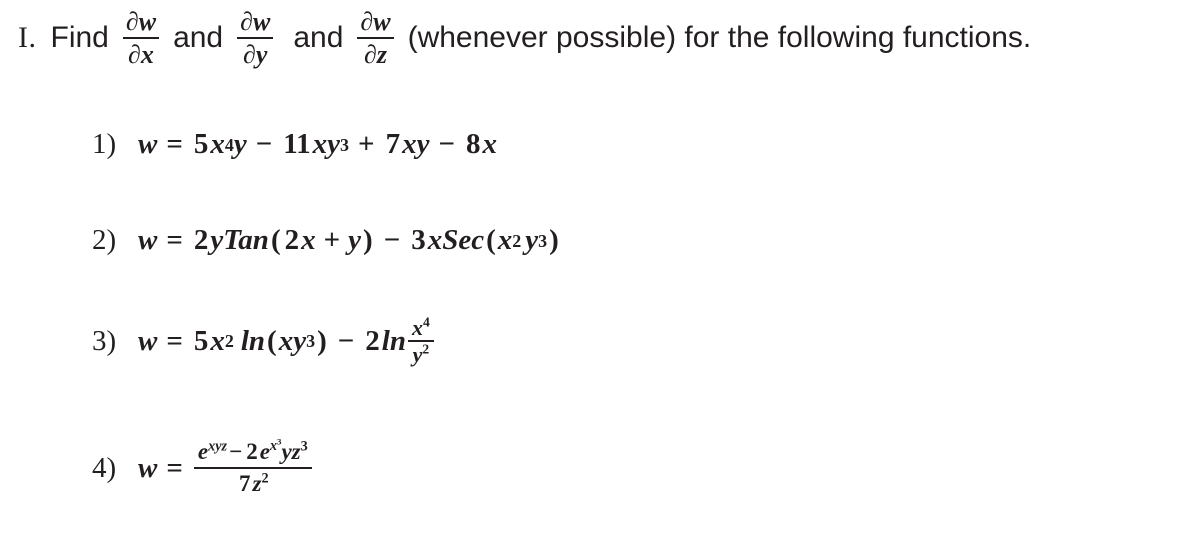  Describe the element at coordinates (297, 144) in the screenshot. I see `term2-coefficient: 11` at that location.